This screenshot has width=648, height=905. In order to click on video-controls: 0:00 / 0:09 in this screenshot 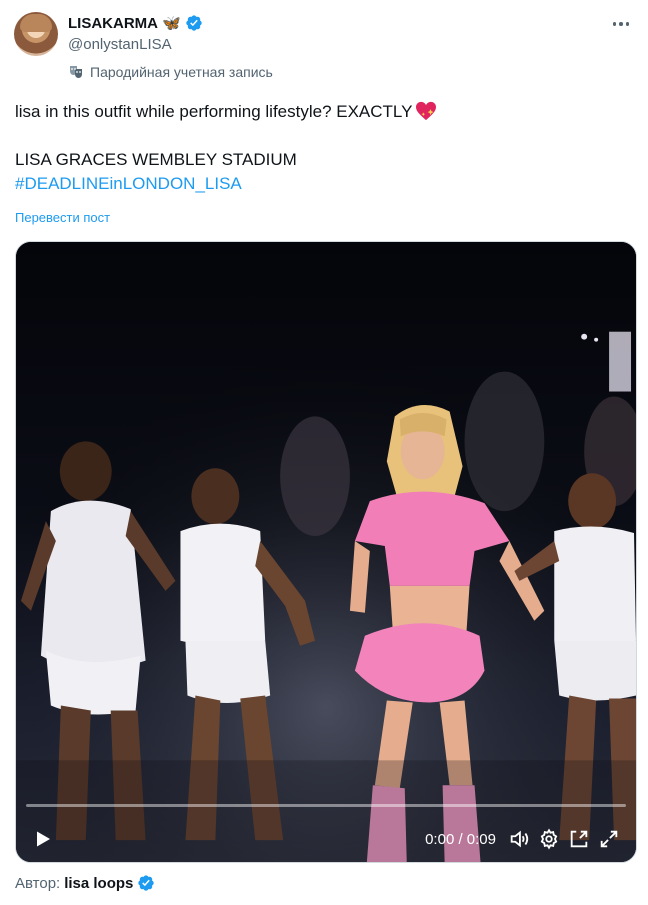, I will do `click(326, 839)`.